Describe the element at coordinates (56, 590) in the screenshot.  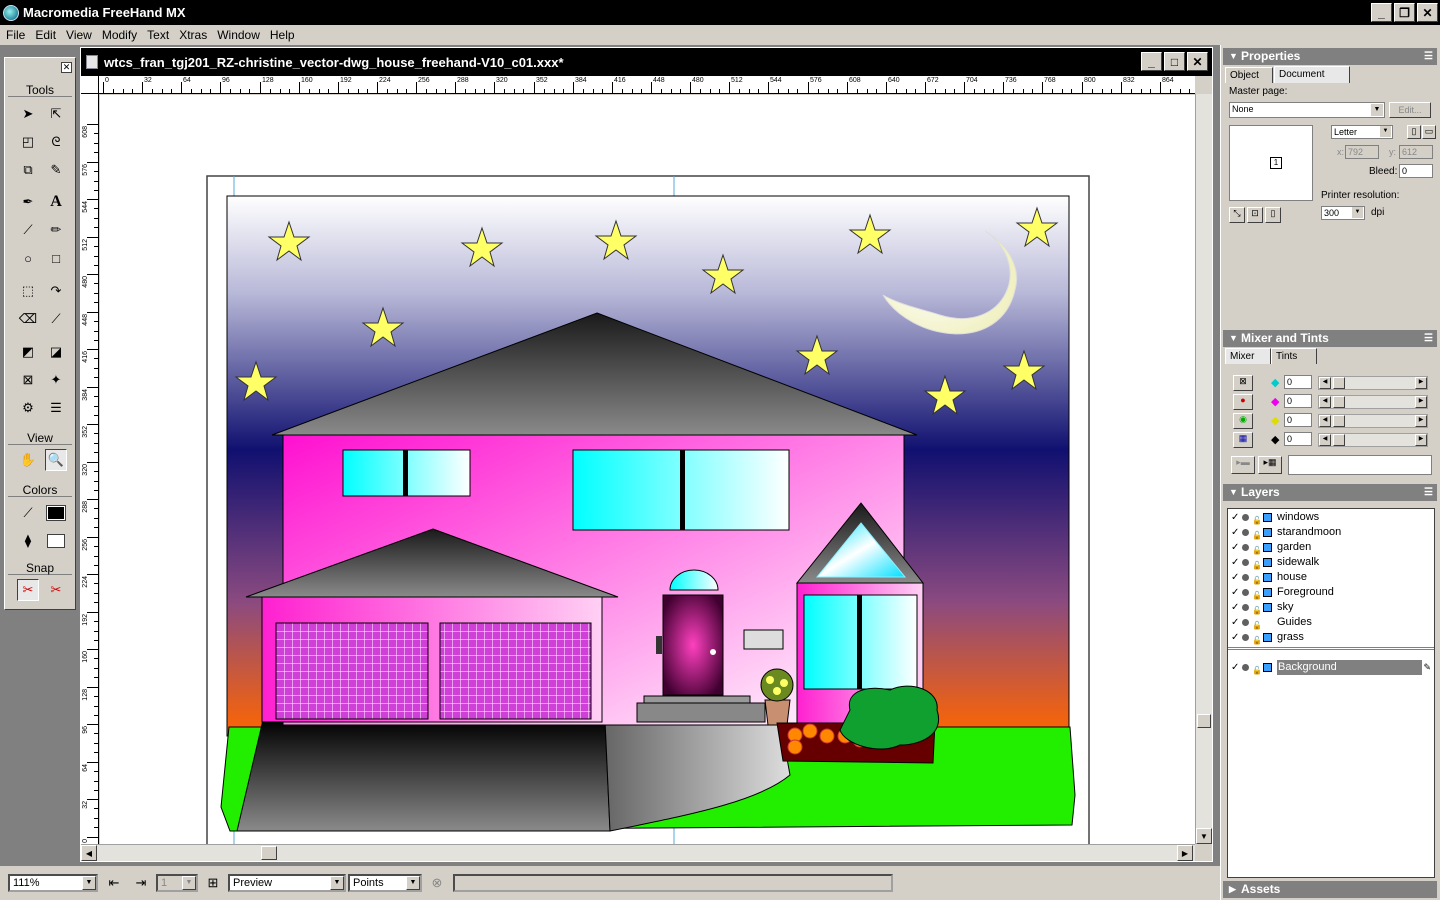
I see `snap-to-object-icon: ✂` at that location.